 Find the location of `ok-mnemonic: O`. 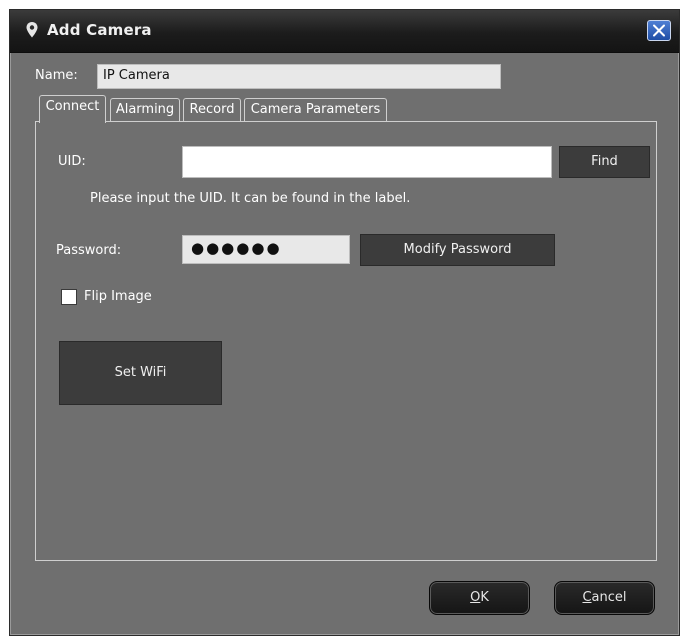

ok-mnemonic: O is located at coordinates (475, 597).